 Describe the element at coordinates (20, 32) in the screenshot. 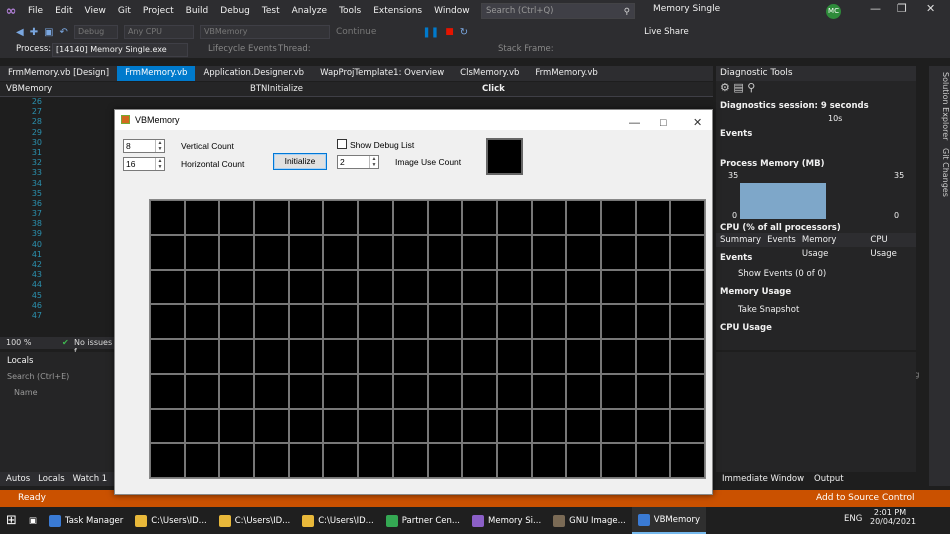

I see `back-icon: ◀` at that location.